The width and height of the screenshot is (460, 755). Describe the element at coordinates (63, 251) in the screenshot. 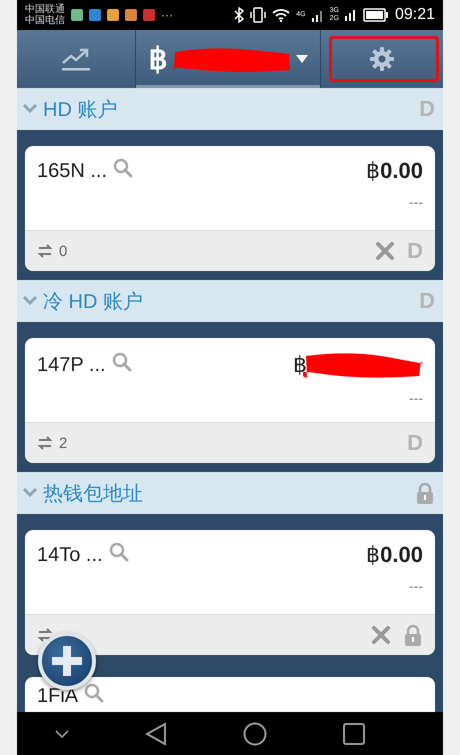

I see `transaction-count: 0` at that location.